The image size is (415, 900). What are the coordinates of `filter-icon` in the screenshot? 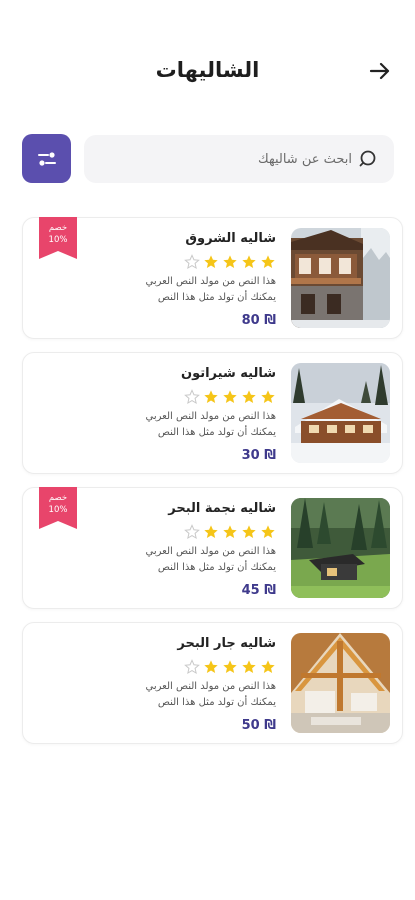 It's located at (46, 158).